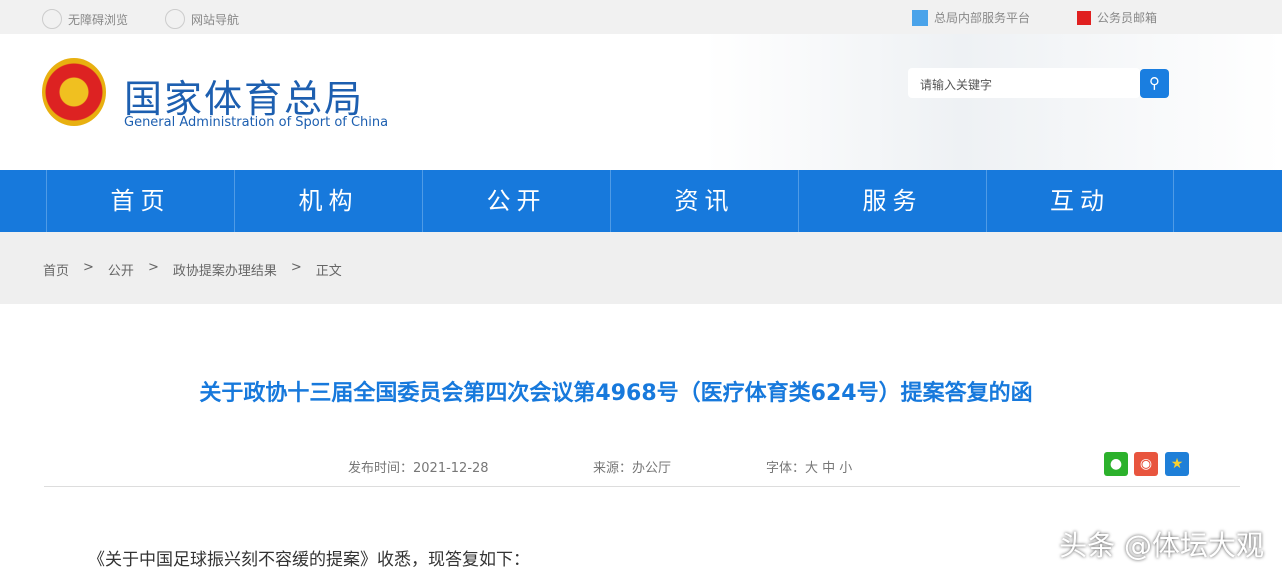 The image size is (1282, 574). What do you see at coordinates (121, 282) in the screenshot?
I see `breadcrumb-public: 公开` at bounding box center [121, 282].